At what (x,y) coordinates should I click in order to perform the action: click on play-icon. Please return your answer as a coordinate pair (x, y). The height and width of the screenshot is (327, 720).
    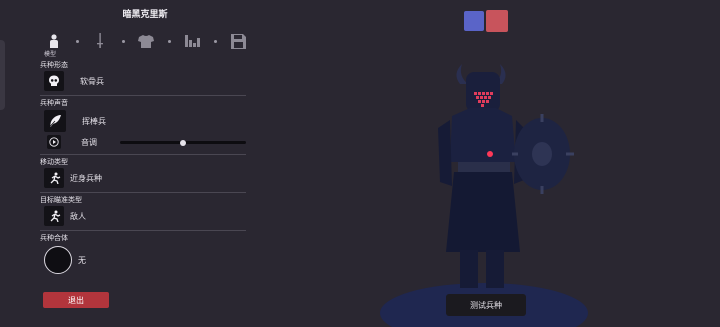
    Looking at the image, I should click on (54, 142).